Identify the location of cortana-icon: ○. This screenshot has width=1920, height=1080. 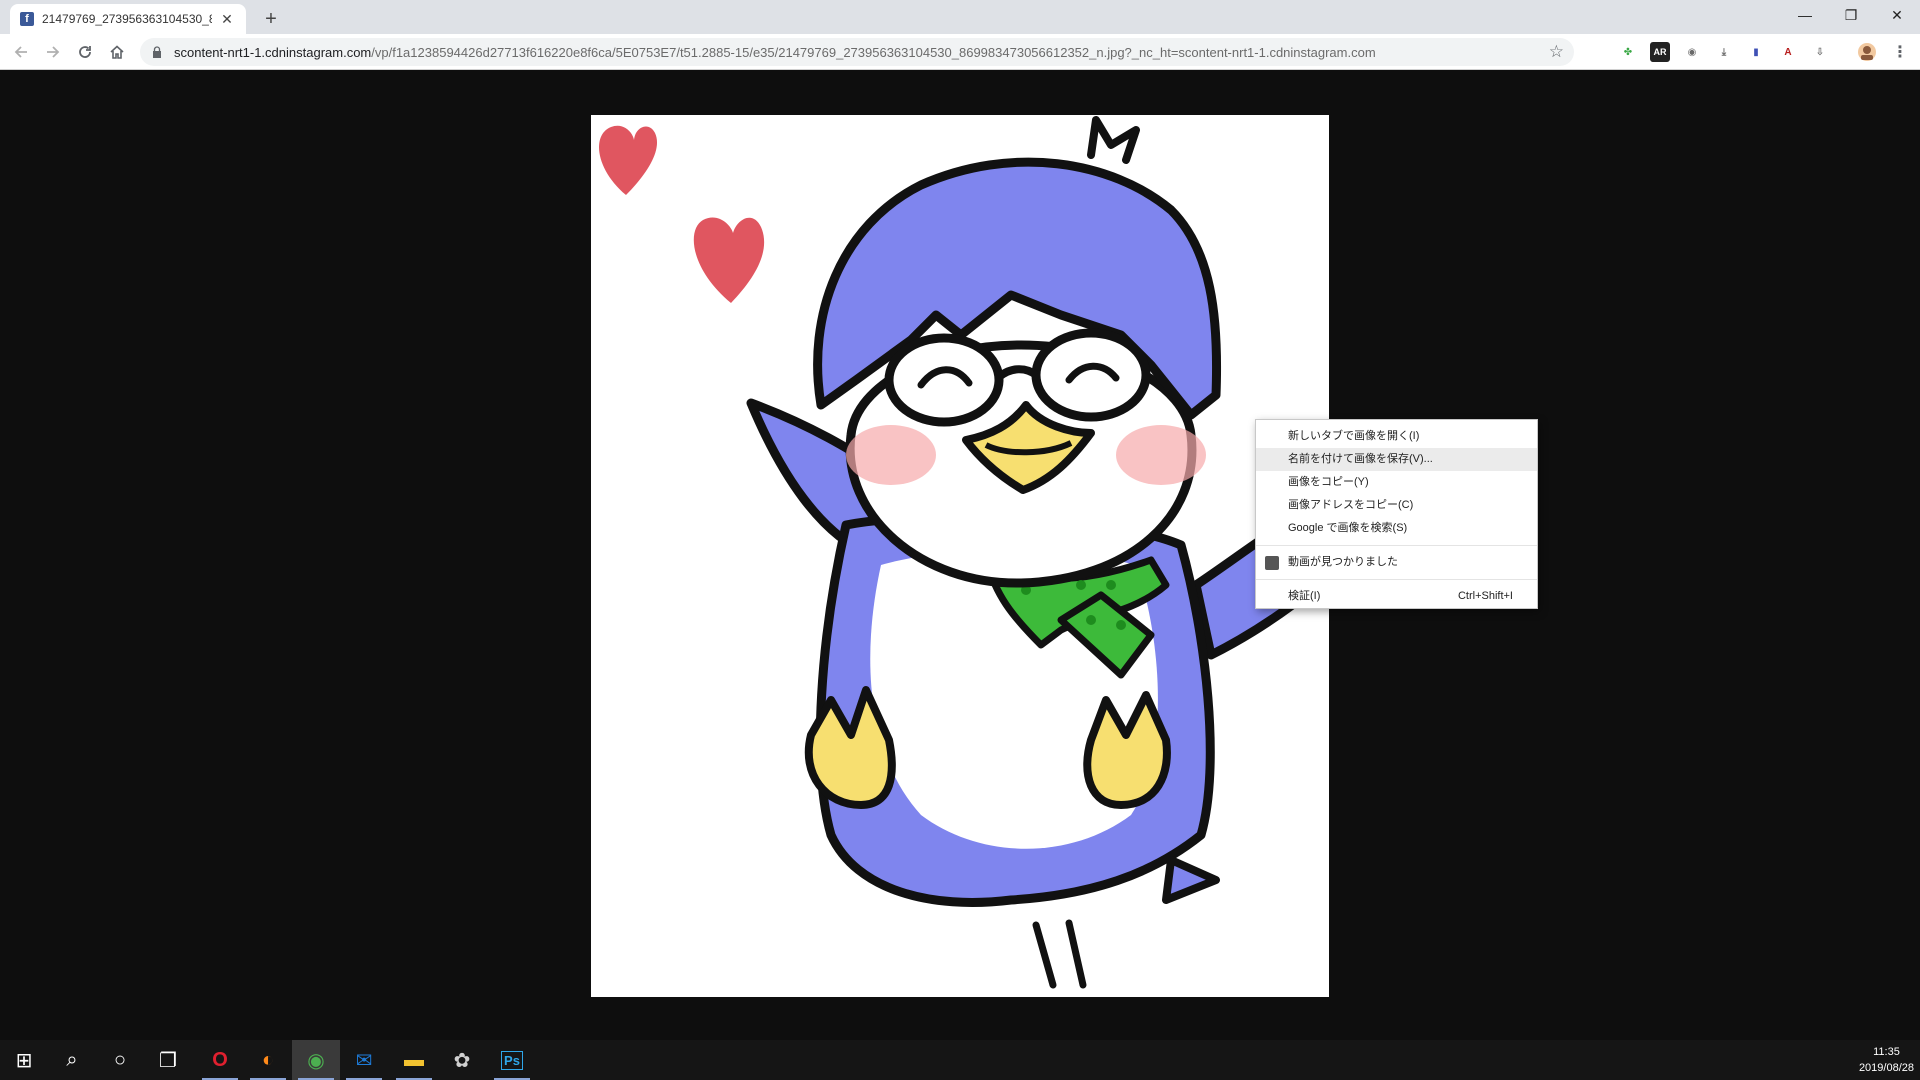
(120, 1059).